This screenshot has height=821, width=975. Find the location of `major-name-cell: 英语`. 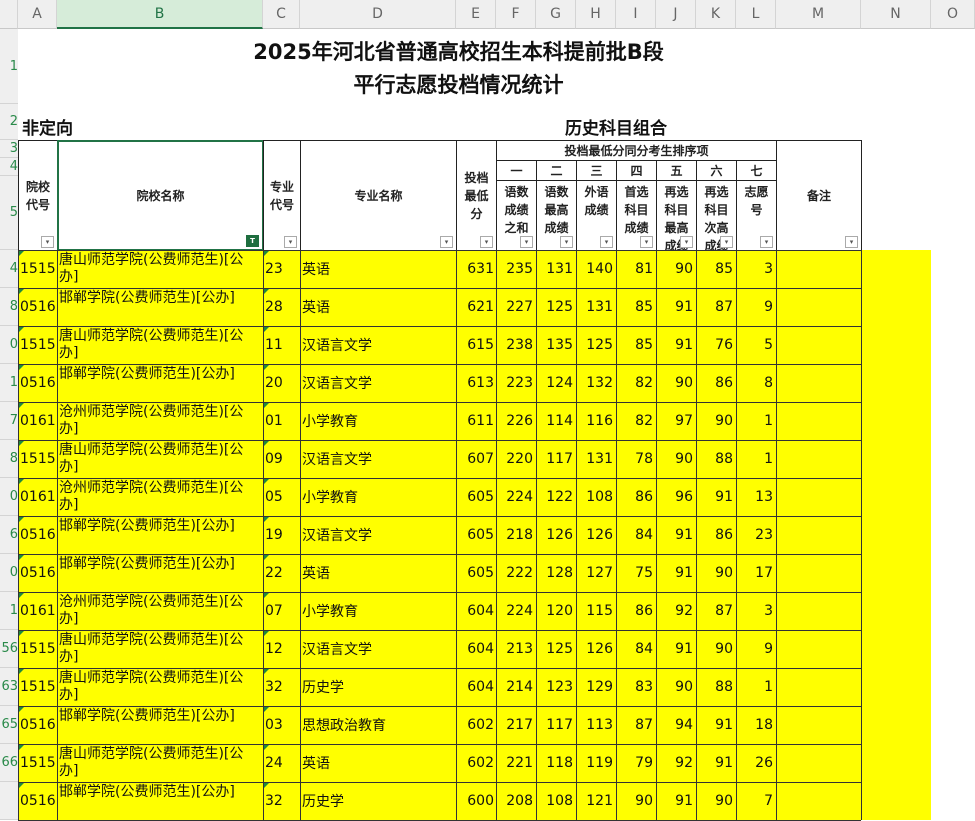

major-name-cell: 英语 is located at coordinates (378, 269).